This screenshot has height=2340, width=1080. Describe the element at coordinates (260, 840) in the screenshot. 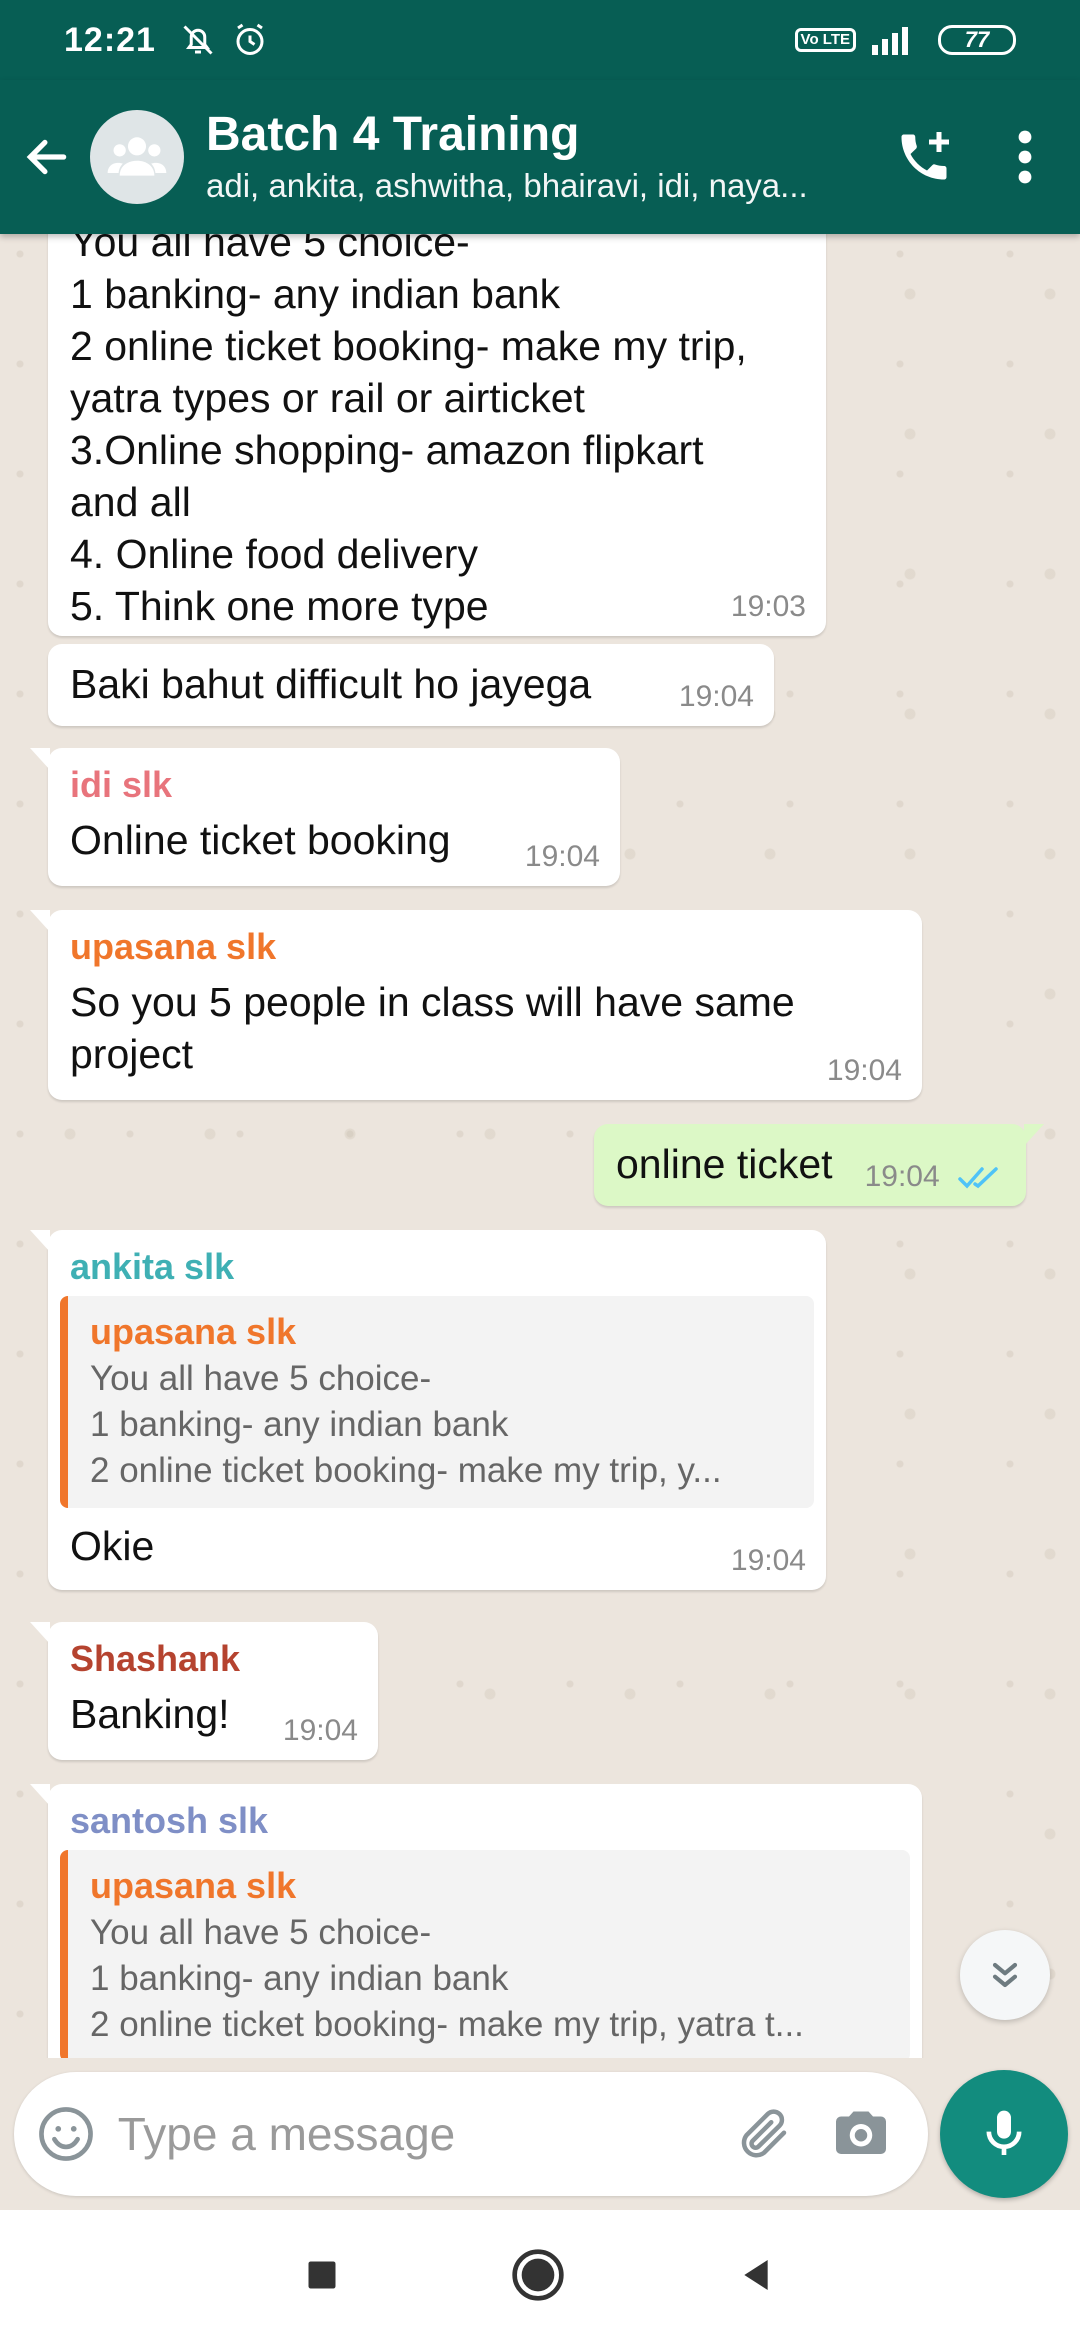

I see `message-text: Online ticket booking` at that location.